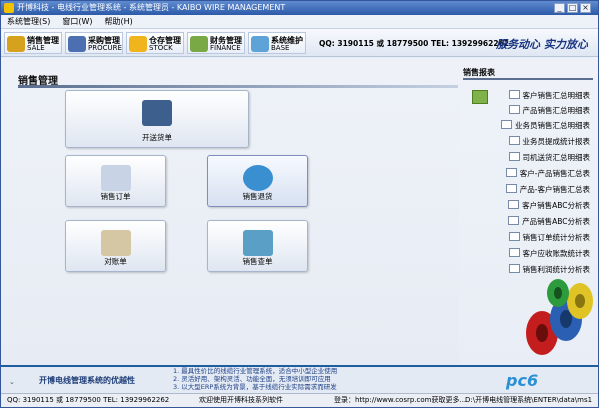 This screenshot has height=408, width=599. I want to click on close-button: ×, so click(585, 8).